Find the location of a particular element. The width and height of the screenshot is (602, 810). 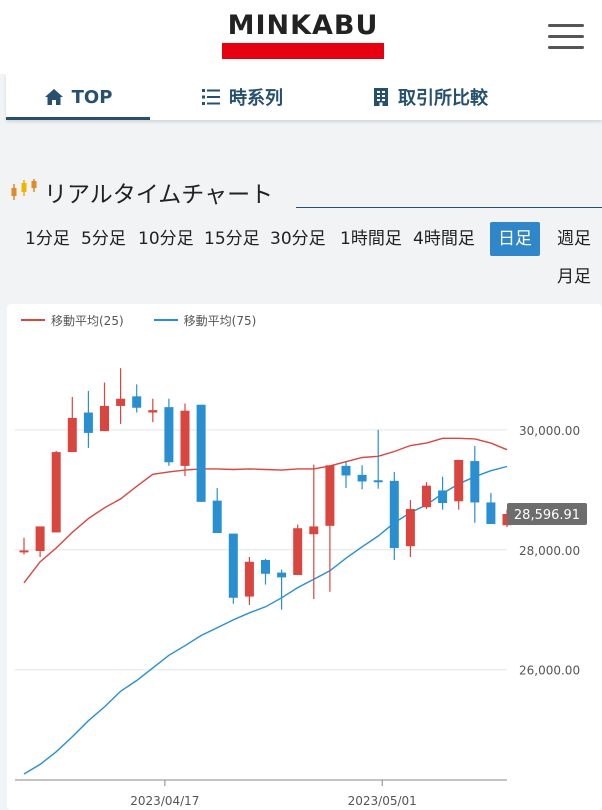

period-1hour: 1時間足 is located at coordinates (371, 239).